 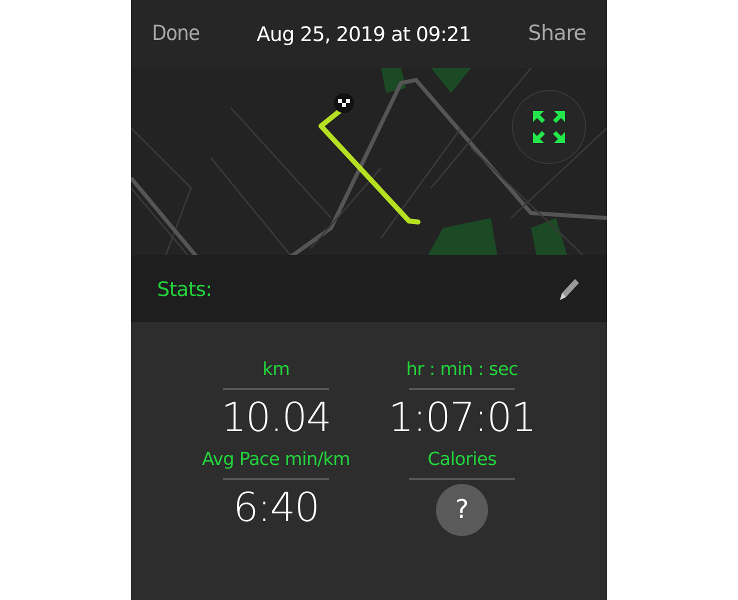 I want to click on stat-label: Avg Pace min/km, so click(x=276, y=460).